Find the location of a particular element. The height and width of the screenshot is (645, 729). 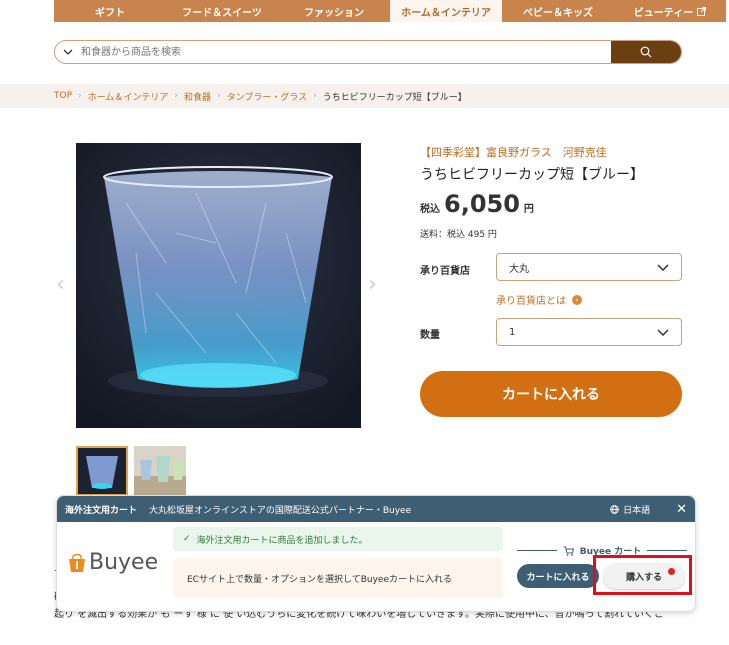

tab-home-interior: ホーム＆インテリア is located at coordinates (446, 11).